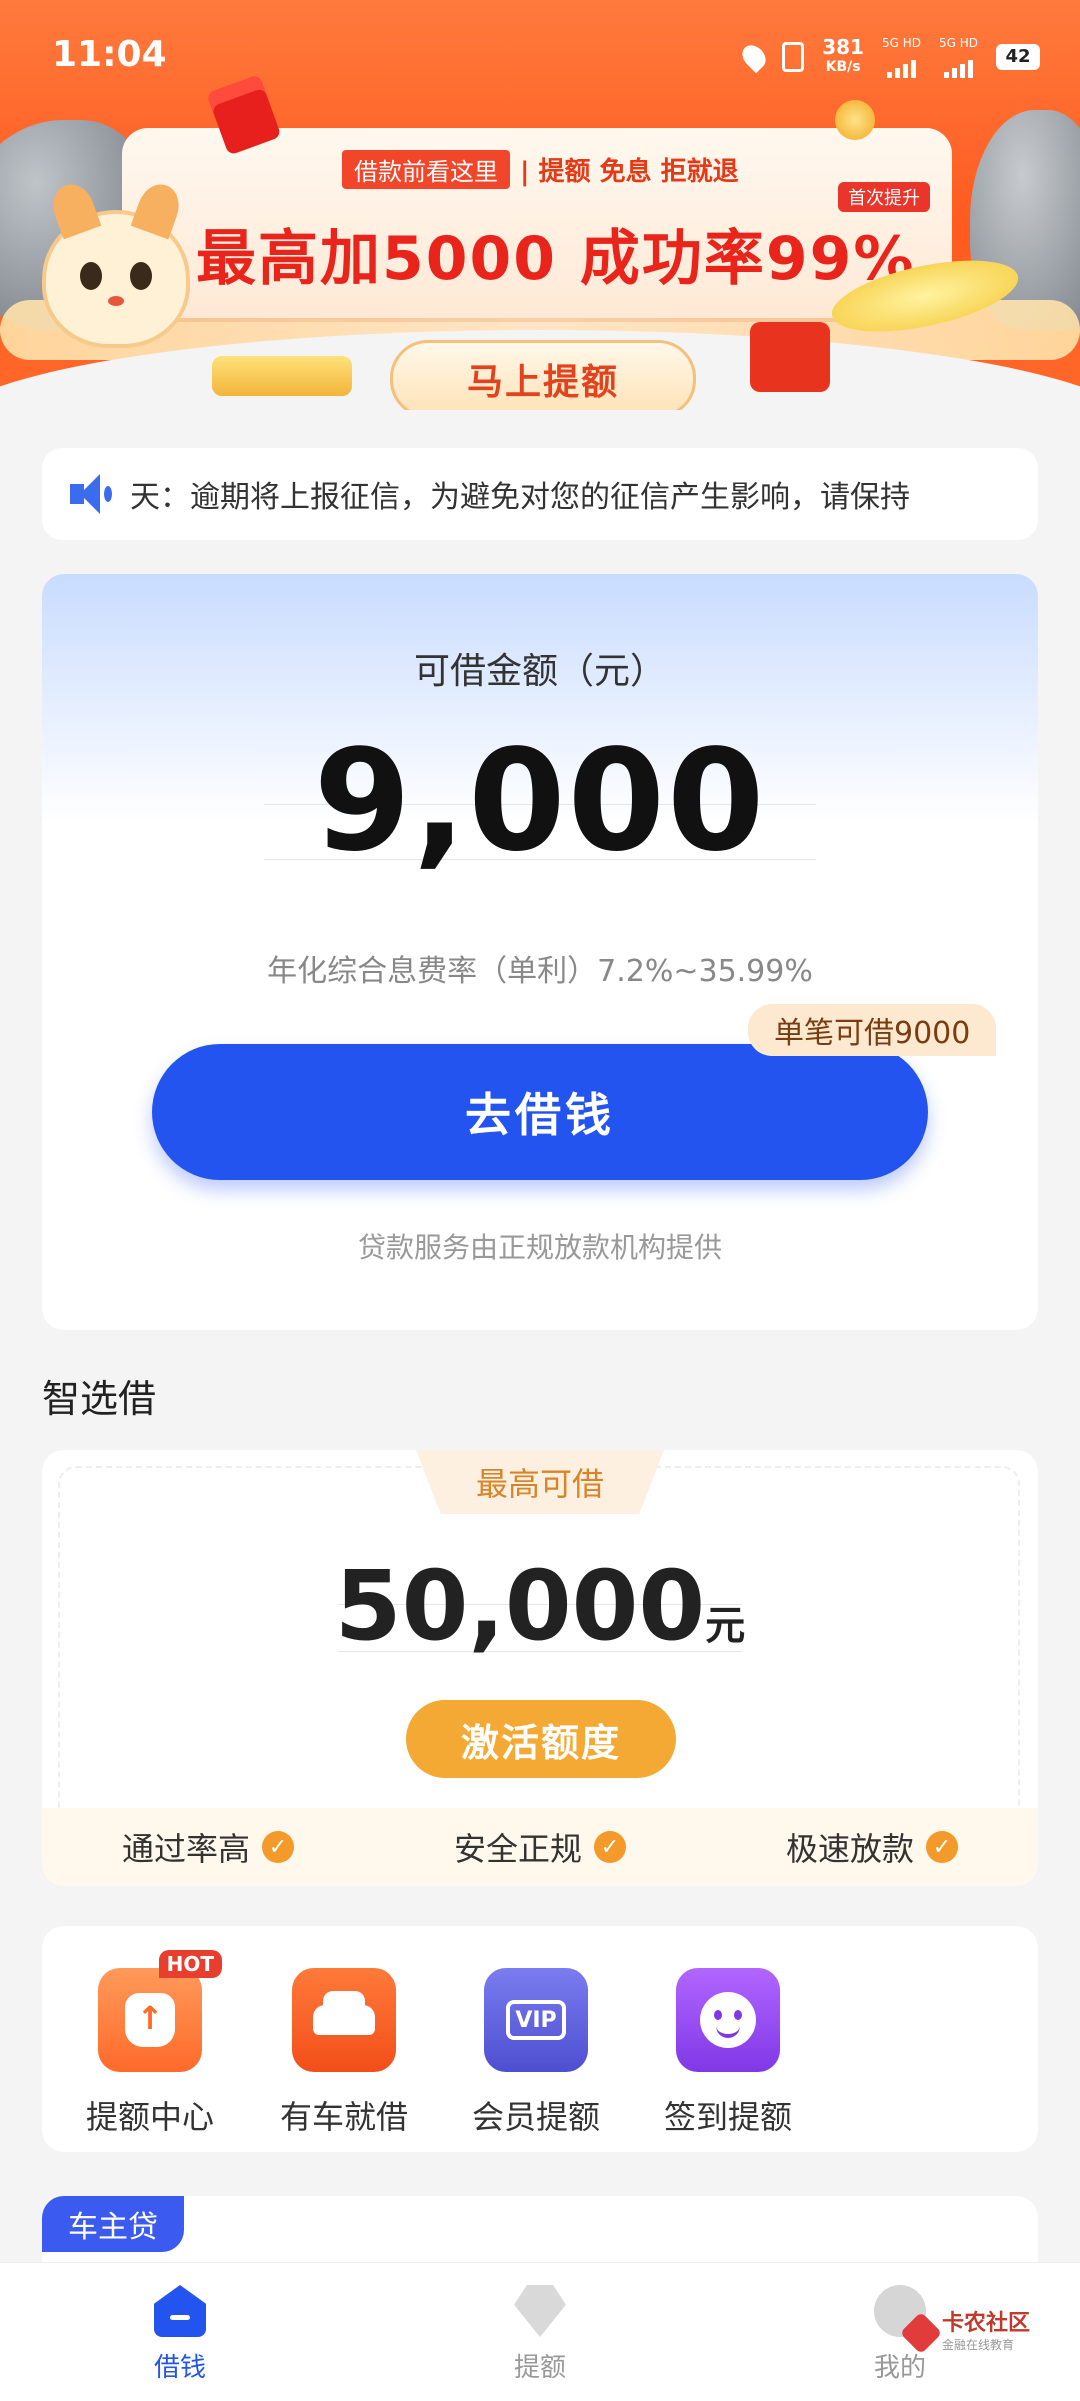 The width and height of the screenshot is (1080, 2401). What do you see at coordinates (540, 801) in the screenshot?
I see `available-amount: 9,000` at bounding box center [540, 801].